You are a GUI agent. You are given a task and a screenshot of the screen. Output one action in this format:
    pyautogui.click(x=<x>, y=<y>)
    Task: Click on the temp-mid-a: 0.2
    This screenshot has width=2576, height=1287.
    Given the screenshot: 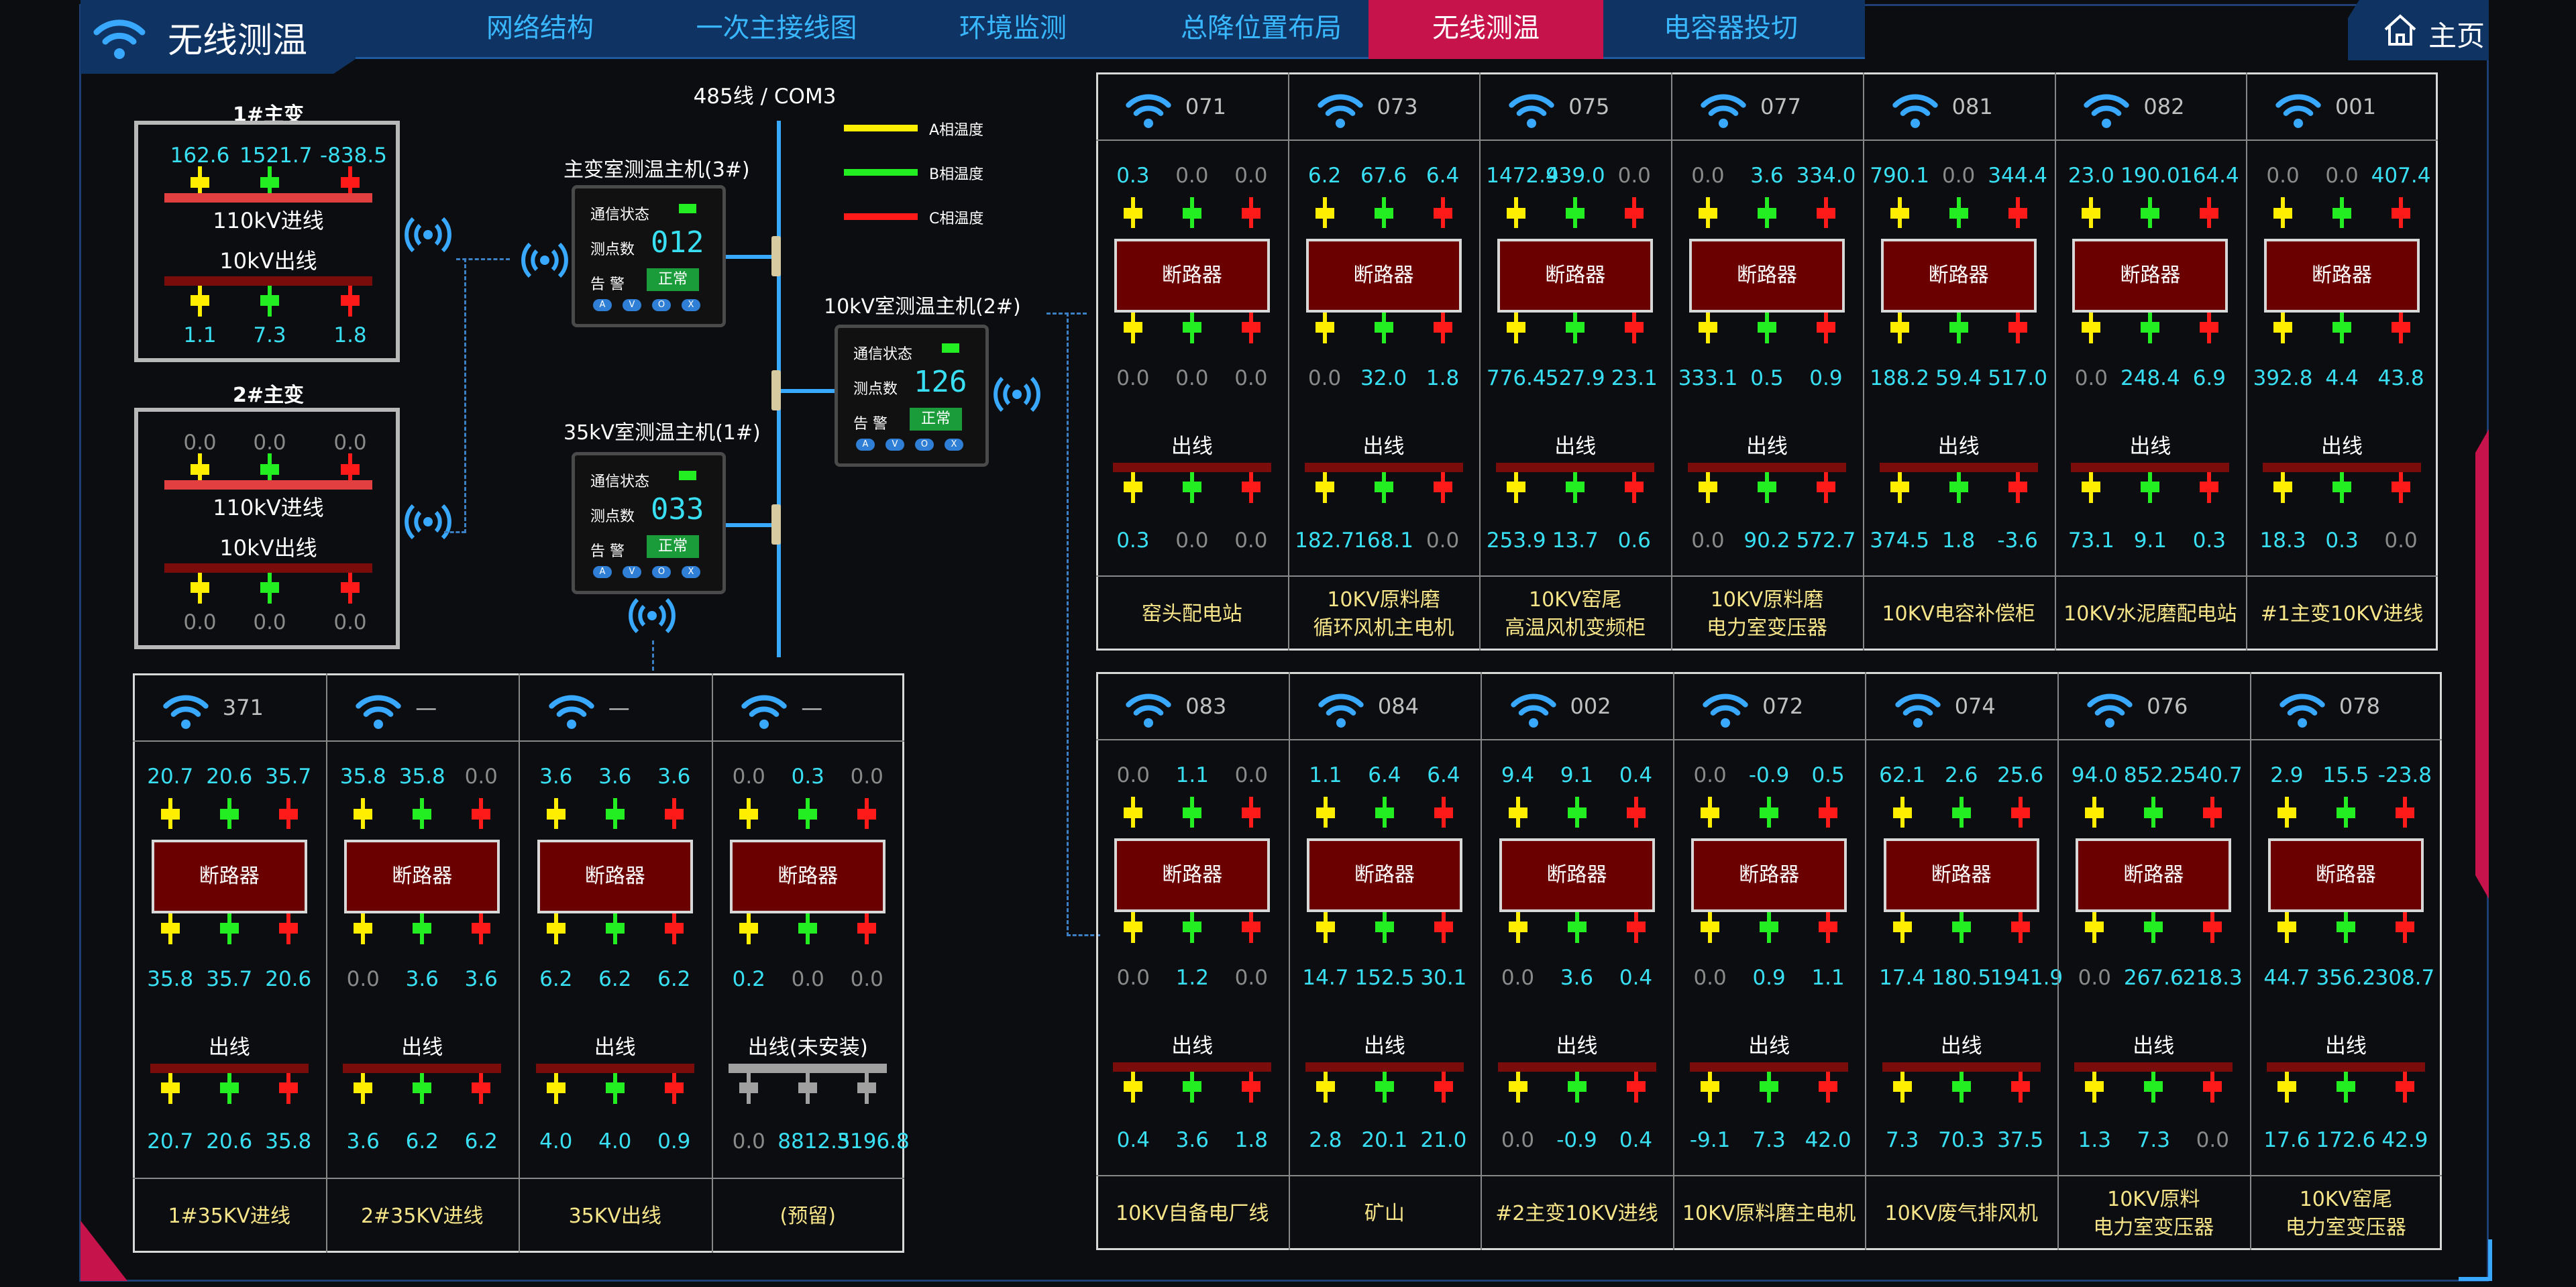 What is the action you would take?
    pyautogui.click(x=748, y=979)
    